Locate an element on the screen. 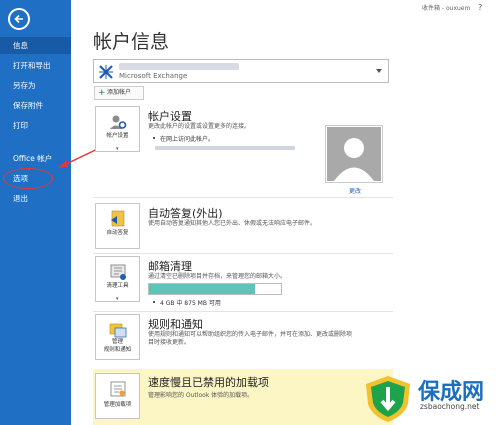 The width and height of the screenshot is (500, 425). sidebar-item-exit: 退出 is located at coordinates (35, 198).